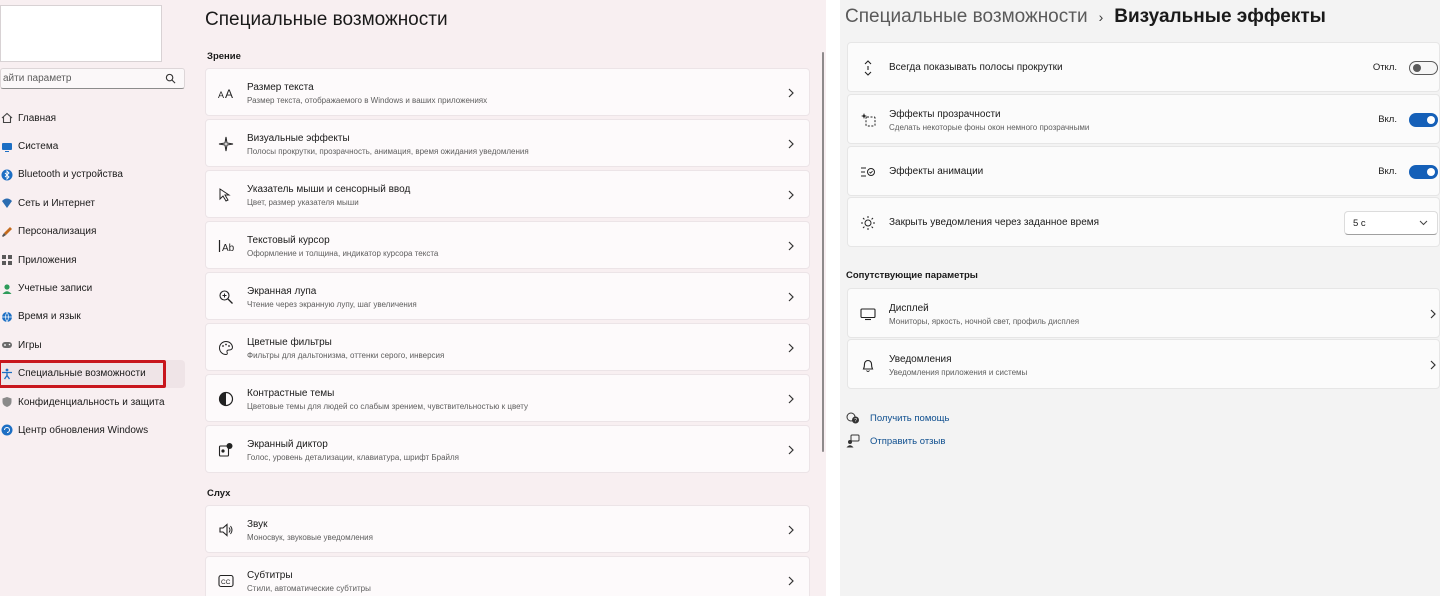 Image resolution: width=1440 pixels, height=596 pixels. Describe the element at coordinates (30, 345) in the screenshot. I see `sidebar-item-label: Игры` at that location.